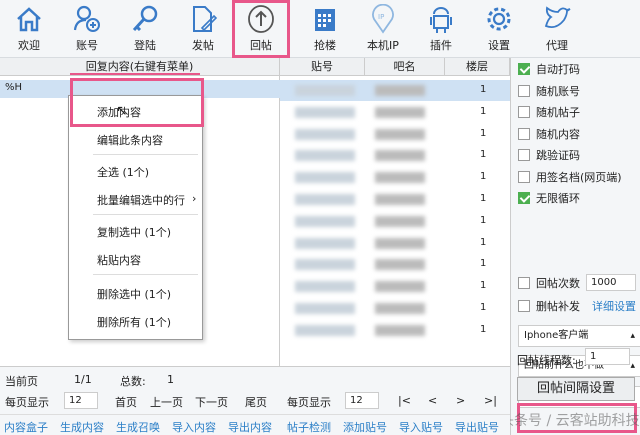 The width and height of the screenshot is (640, 435). Describe the element at coordinates (441, 29) in the screenshot. I see `toolbar-button-android: 插件` at that location.